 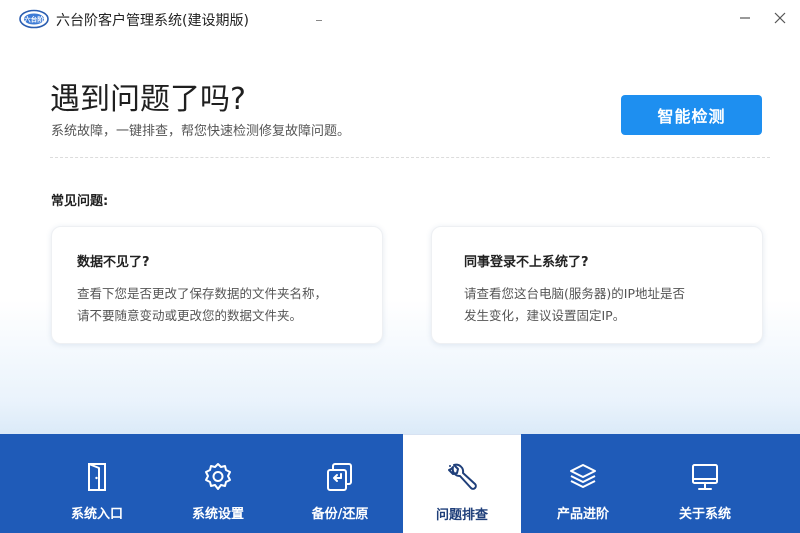 I want to click on nav-item-system-settings: 系统设置, so click(x=218, y=483).